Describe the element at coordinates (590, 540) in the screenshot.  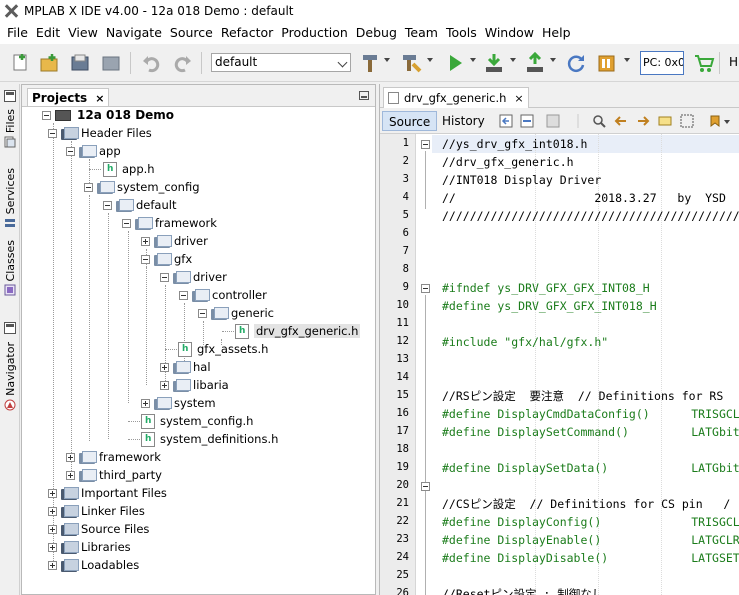
I see `code-line: #define DisplayEnable() LATGCLR` at that location.